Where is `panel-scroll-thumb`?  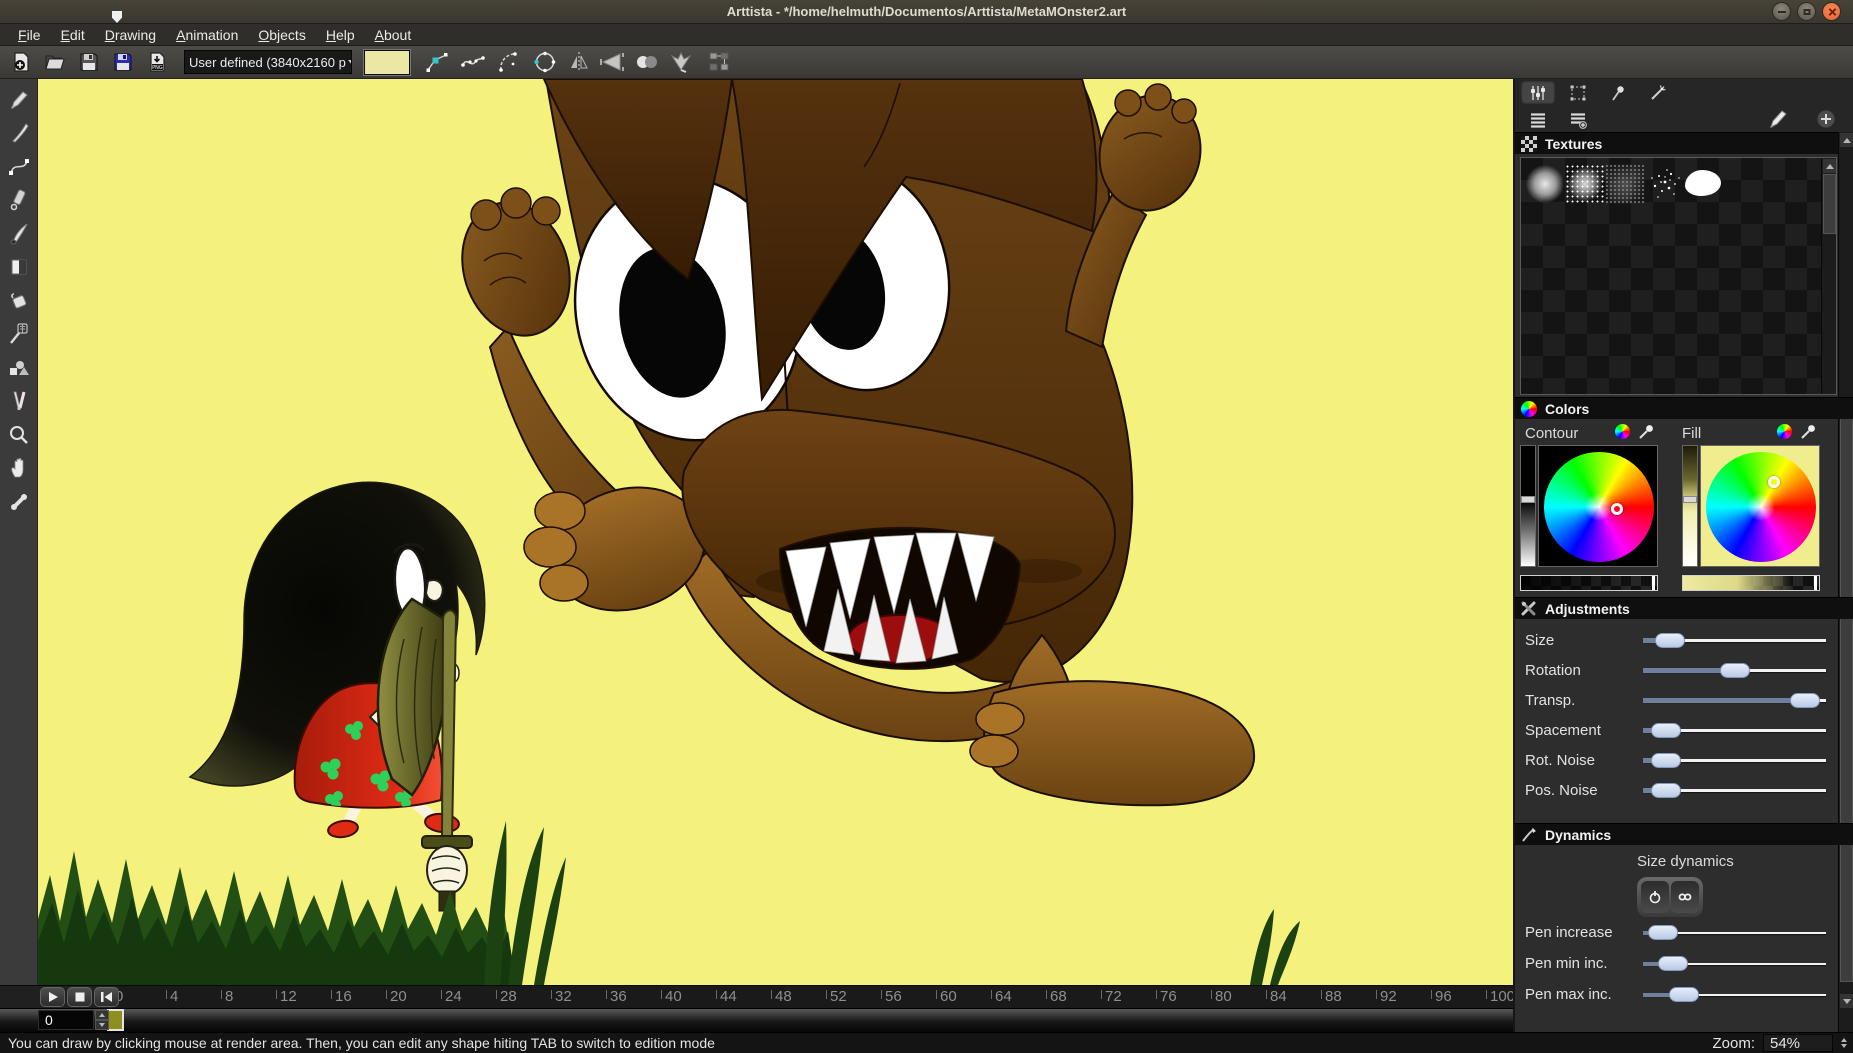 panel-scroll-thumb is located at coordinates (1846, 697).